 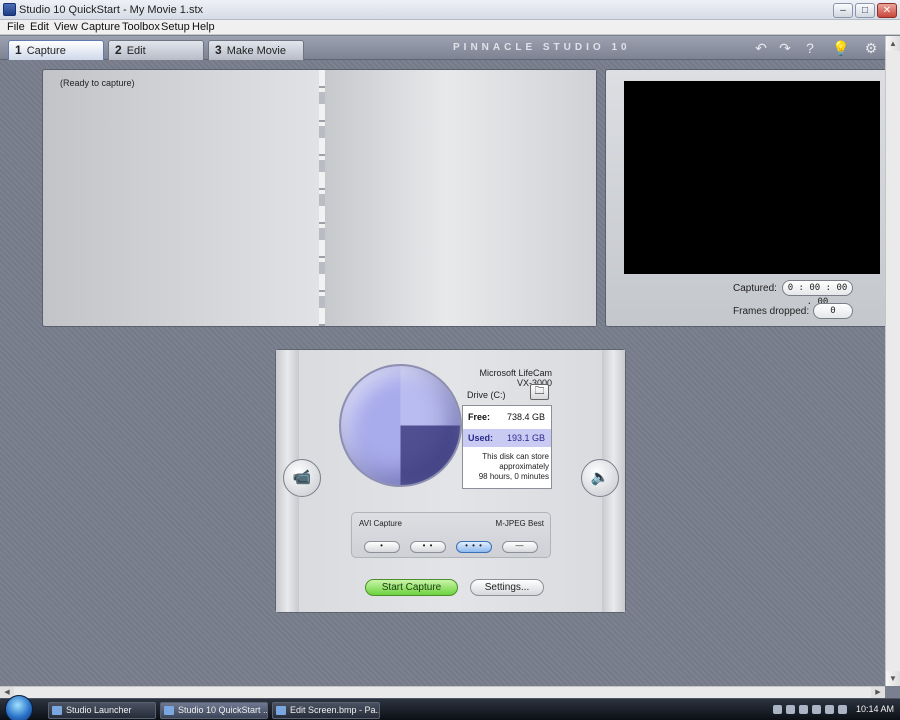 What do you see at coordinates (382, 547) in the screenshot?
I see `quality-button-low: •` at bounding box center [382, 547].